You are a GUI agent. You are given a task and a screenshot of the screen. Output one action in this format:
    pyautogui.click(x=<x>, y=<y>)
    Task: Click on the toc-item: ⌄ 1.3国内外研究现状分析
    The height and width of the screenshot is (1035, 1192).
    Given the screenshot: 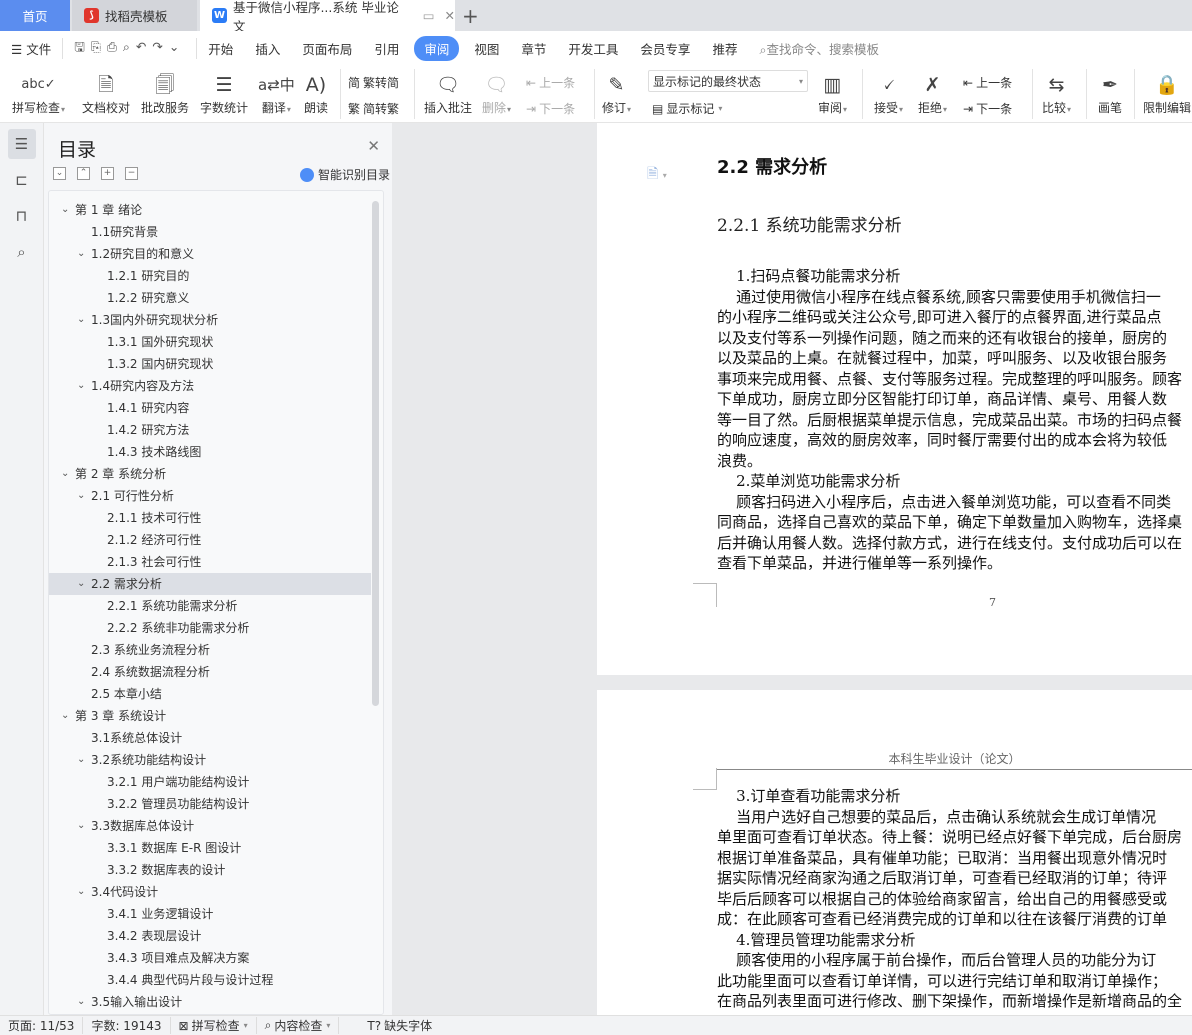 What is the action you would take?
    pyautogui.click(x=210, y=320)
    